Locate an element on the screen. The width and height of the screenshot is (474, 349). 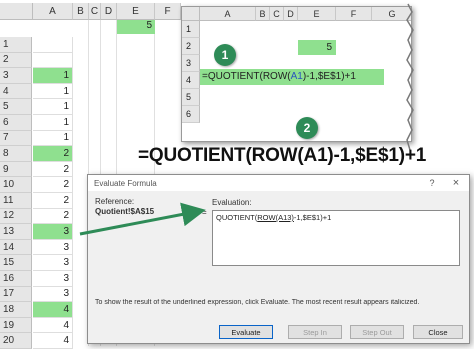
callout-arrow is located at coordinates (142, 219).